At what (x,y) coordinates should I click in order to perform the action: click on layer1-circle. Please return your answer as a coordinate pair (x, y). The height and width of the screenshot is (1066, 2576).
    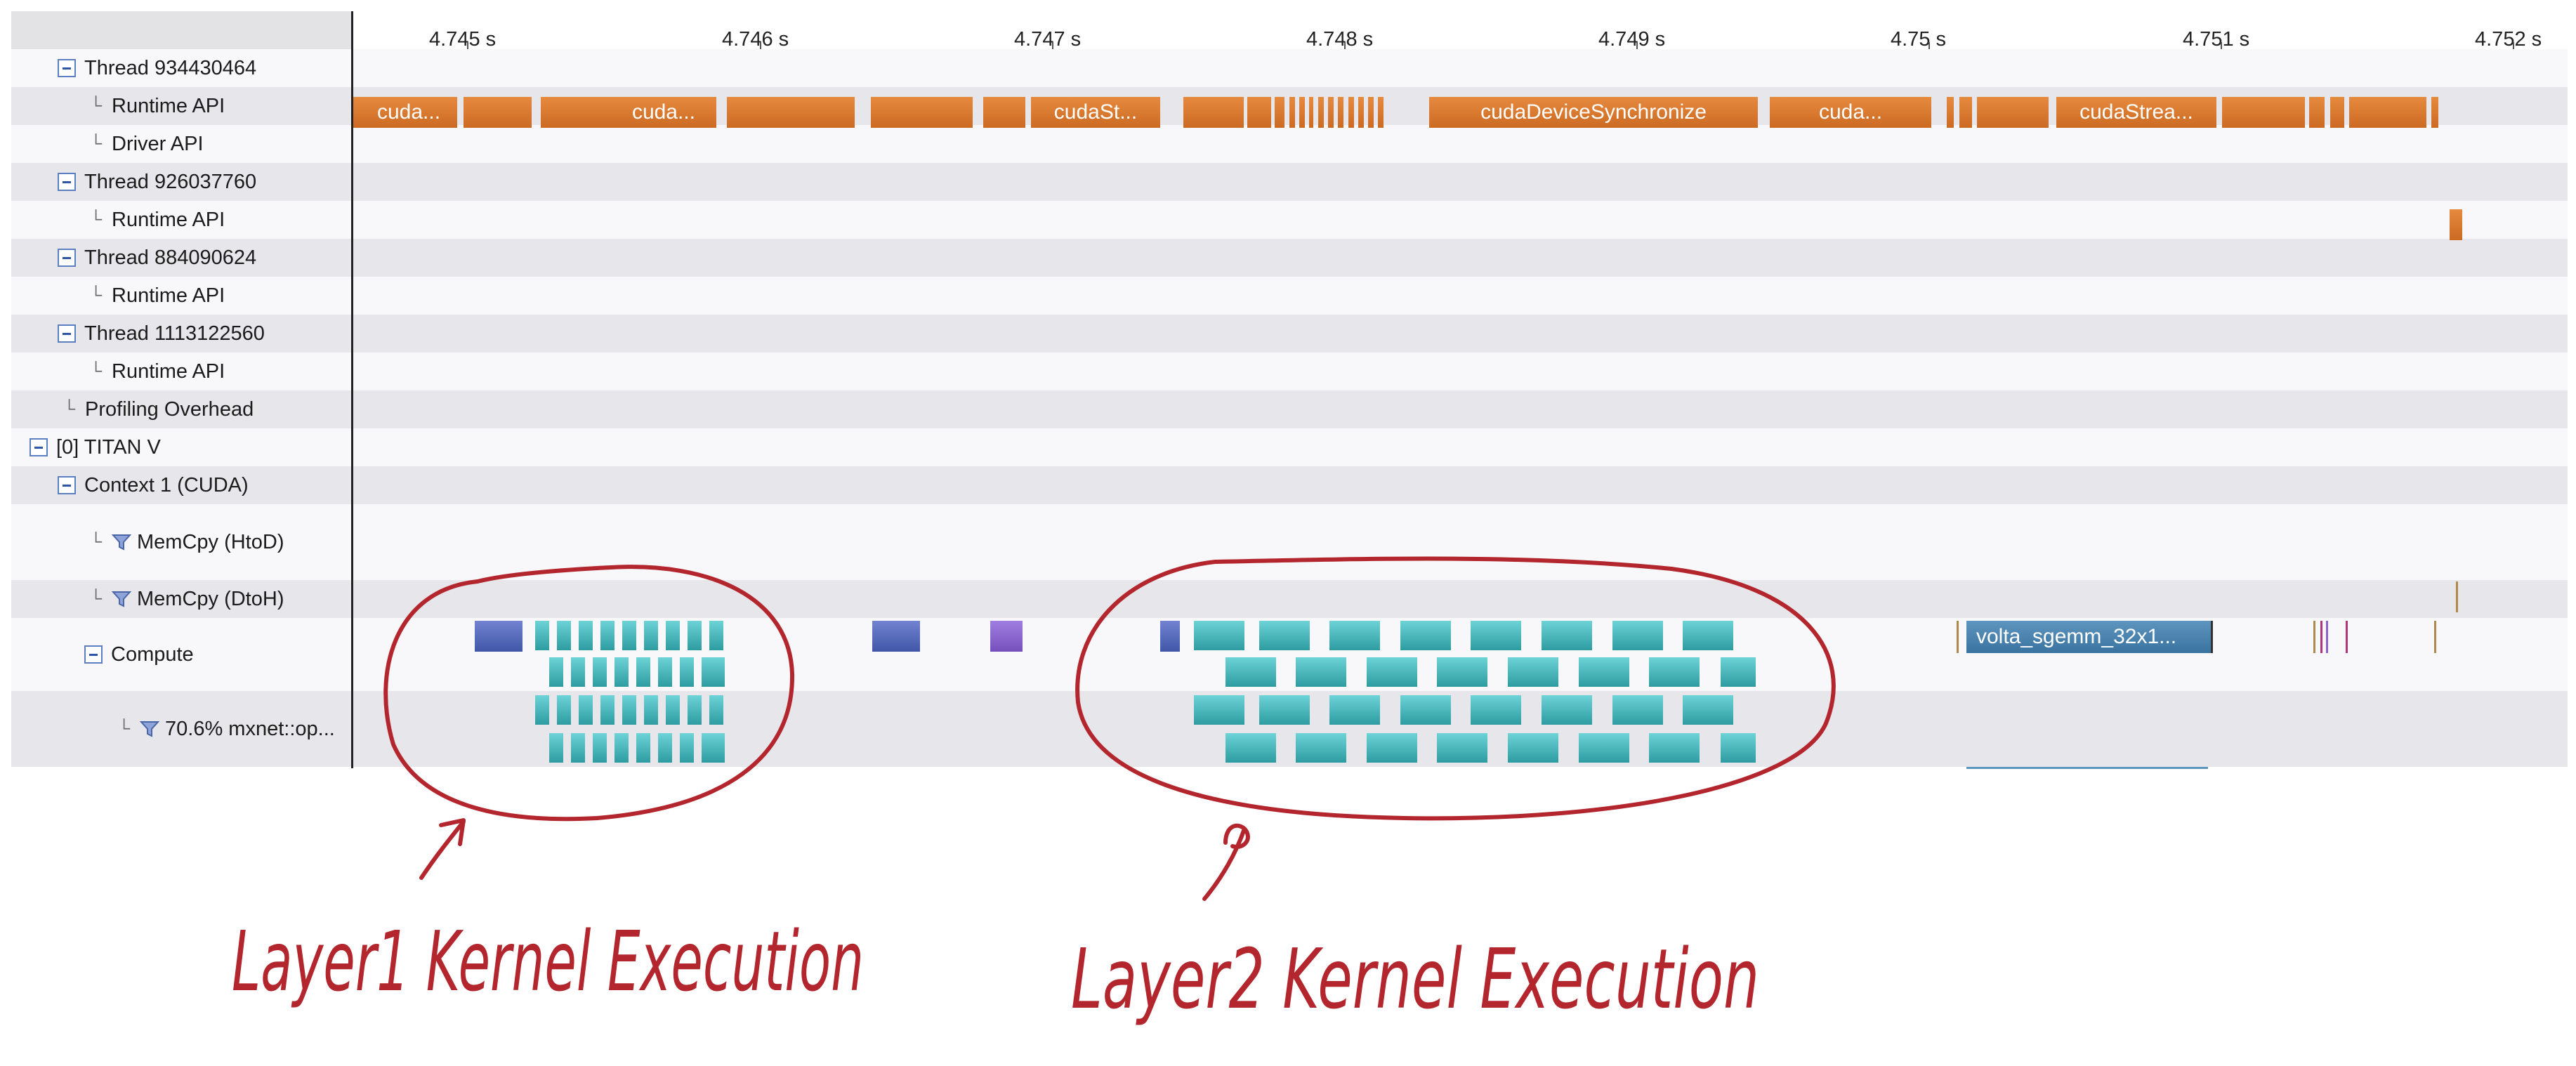
    Looking at the image, I should click on (589, 693).